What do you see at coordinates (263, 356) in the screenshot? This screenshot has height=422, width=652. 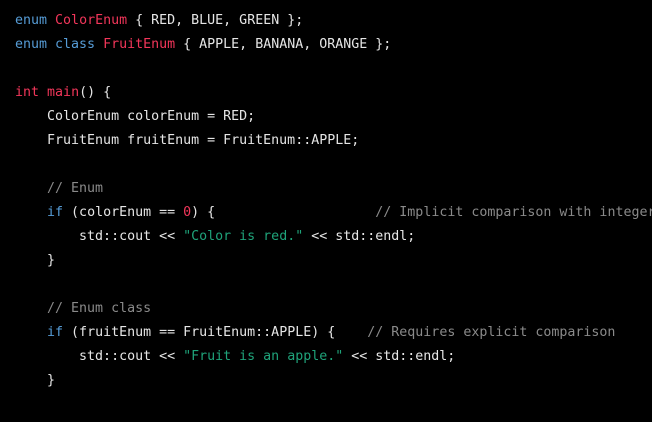 I see `code-token-string: "Fruit is an apple."` at bounding box center [263, 356].